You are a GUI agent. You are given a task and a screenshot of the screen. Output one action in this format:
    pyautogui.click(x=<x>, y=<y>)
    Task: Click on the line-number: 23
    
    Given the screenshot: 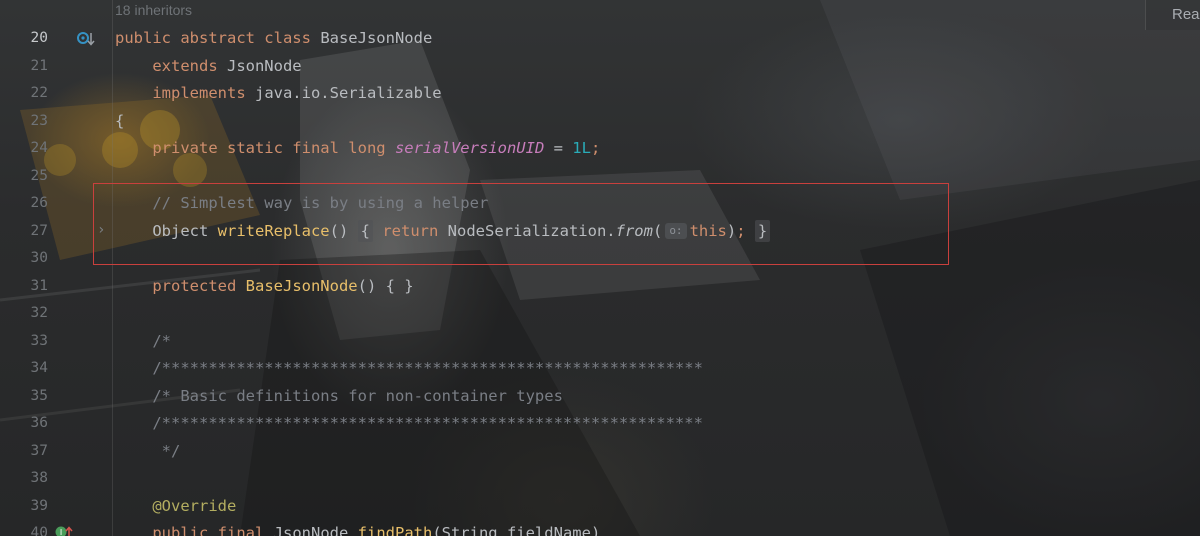 What is the action you would take?
    pyautogui.click(x=39, y=120)
    